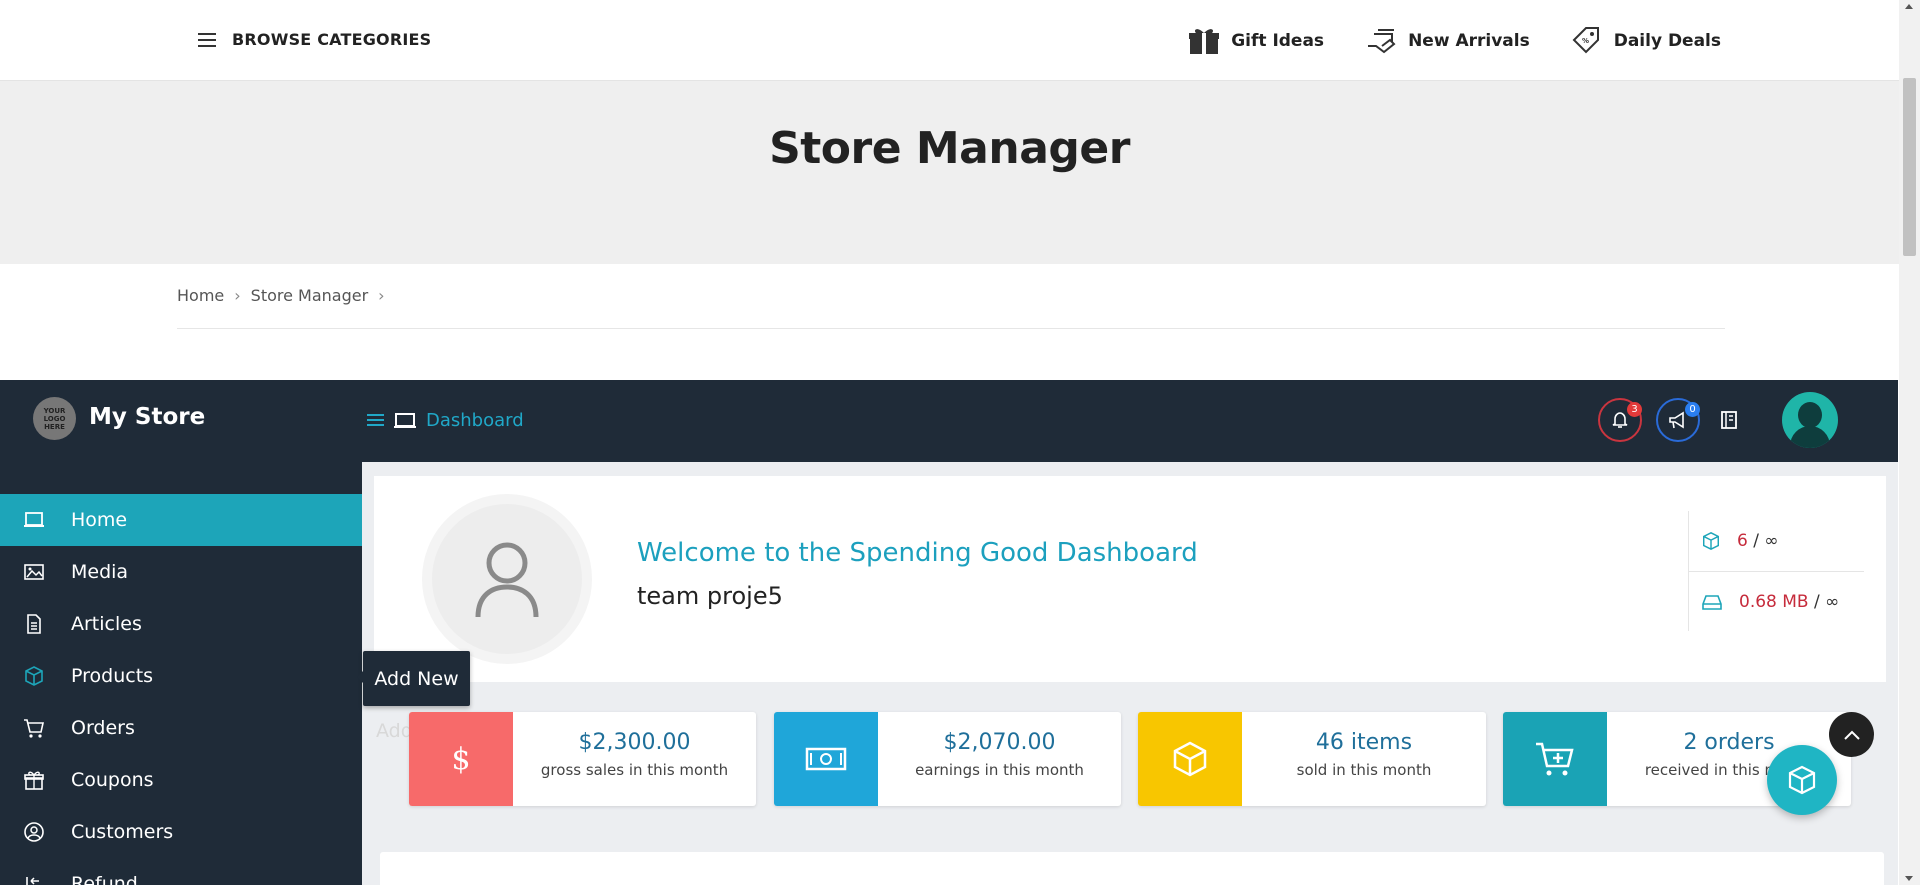 The height and width of the screenshot is (885, 1920). Describe the element at coordinates (1382, 41) in the screenshot. I see `new-arrivals-icon` at that location.